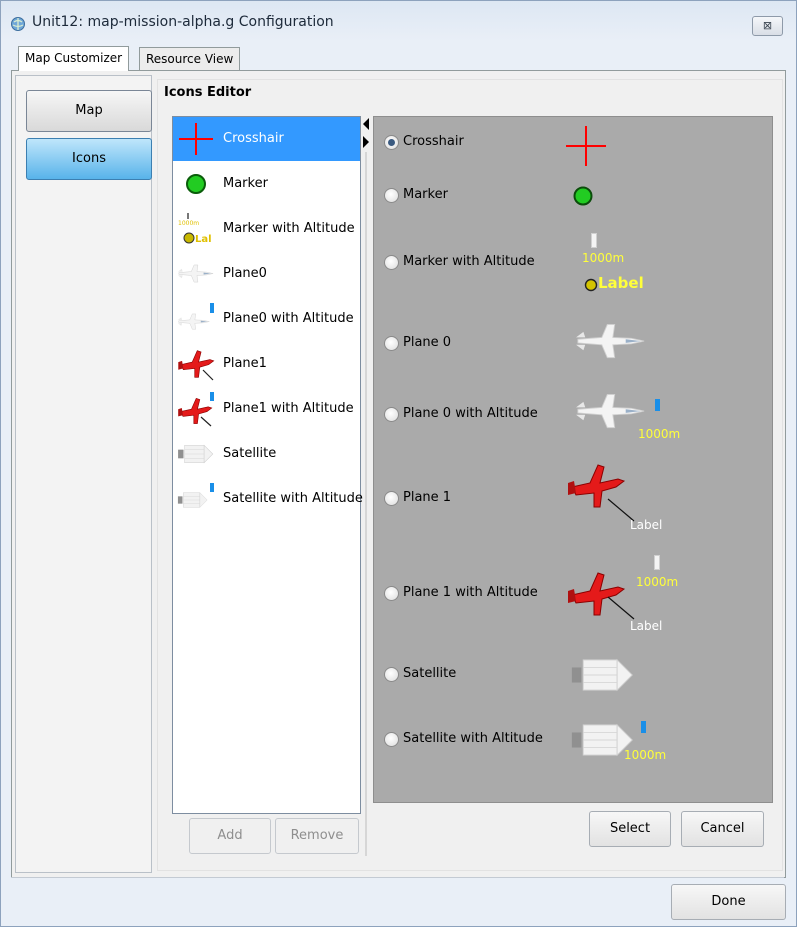 Image resolution: width=797 pixels, height=927 pixels. Describe the element at coordinates (195, 229) in the screenshot. I see `marker-altitude-icon: 1000m Lal` at that location.